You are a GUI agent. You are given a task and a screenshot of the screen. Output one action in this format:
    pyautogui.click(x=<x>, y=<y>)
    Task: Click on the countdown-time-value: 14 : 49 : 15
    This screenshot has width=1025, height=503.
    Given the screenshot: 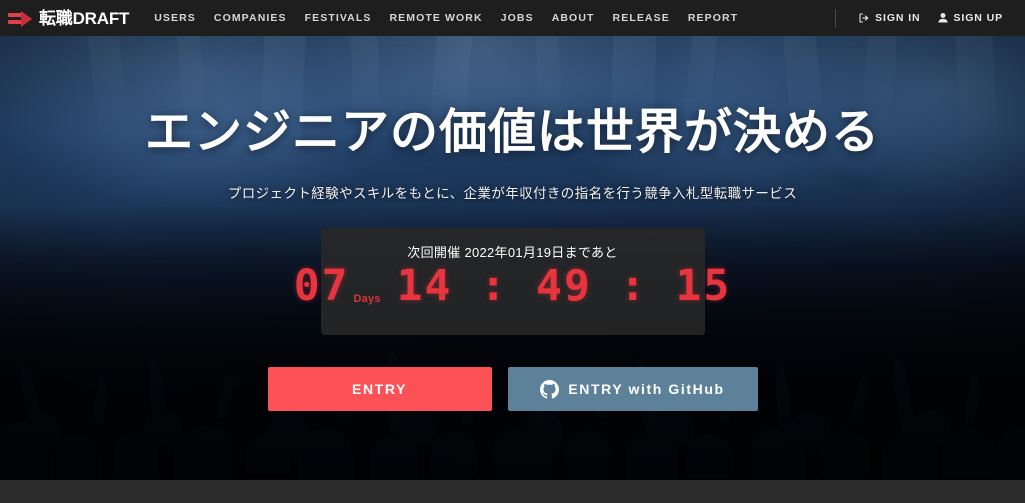 What is the action you would take?
    pyautogui.click(x=564, y=286)
    